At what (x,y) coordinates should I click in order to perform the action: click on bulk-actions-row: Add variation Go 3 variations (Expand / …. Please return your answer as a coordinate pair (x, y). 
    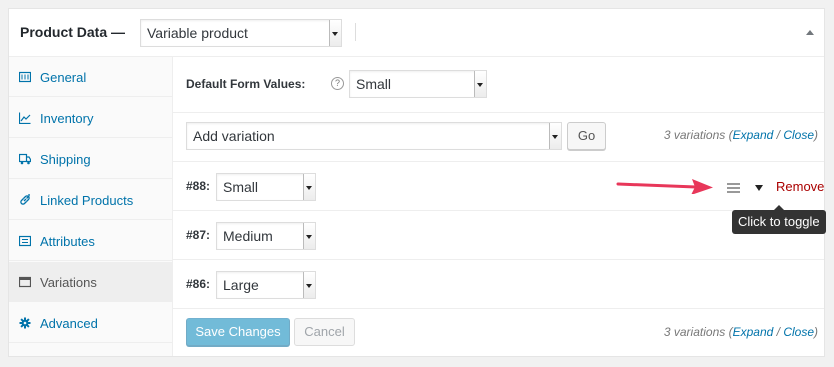
    Looking at the image, I should click on (498, 137).